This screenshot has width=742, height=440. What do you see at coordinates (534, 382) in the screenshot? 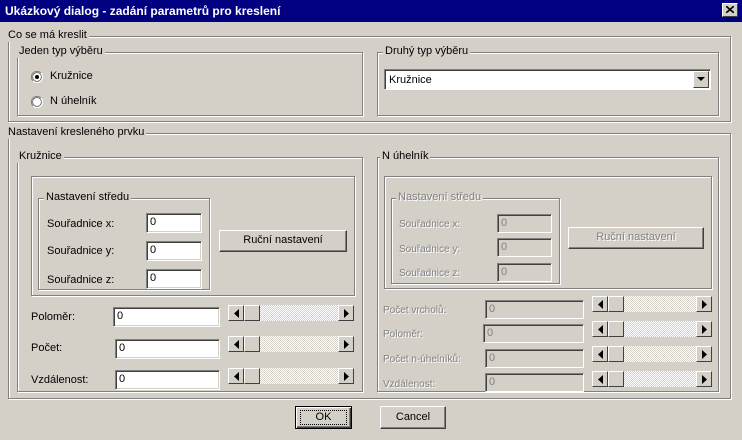
I see `polygon-distance-input: 0` at bounding box center [534, 382].